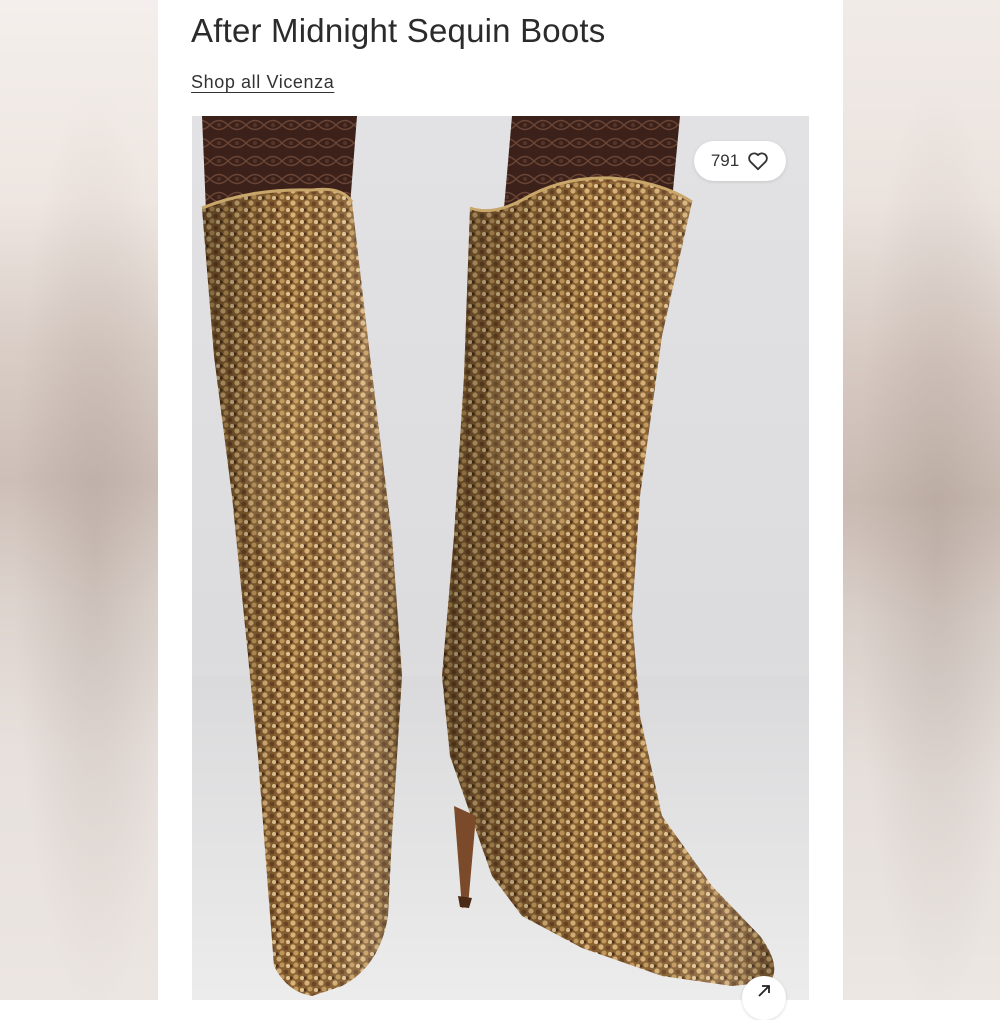  Describe the element at coordinates (764, 993) in the screenshot. I see `arrow-up-right-icon` at that location.